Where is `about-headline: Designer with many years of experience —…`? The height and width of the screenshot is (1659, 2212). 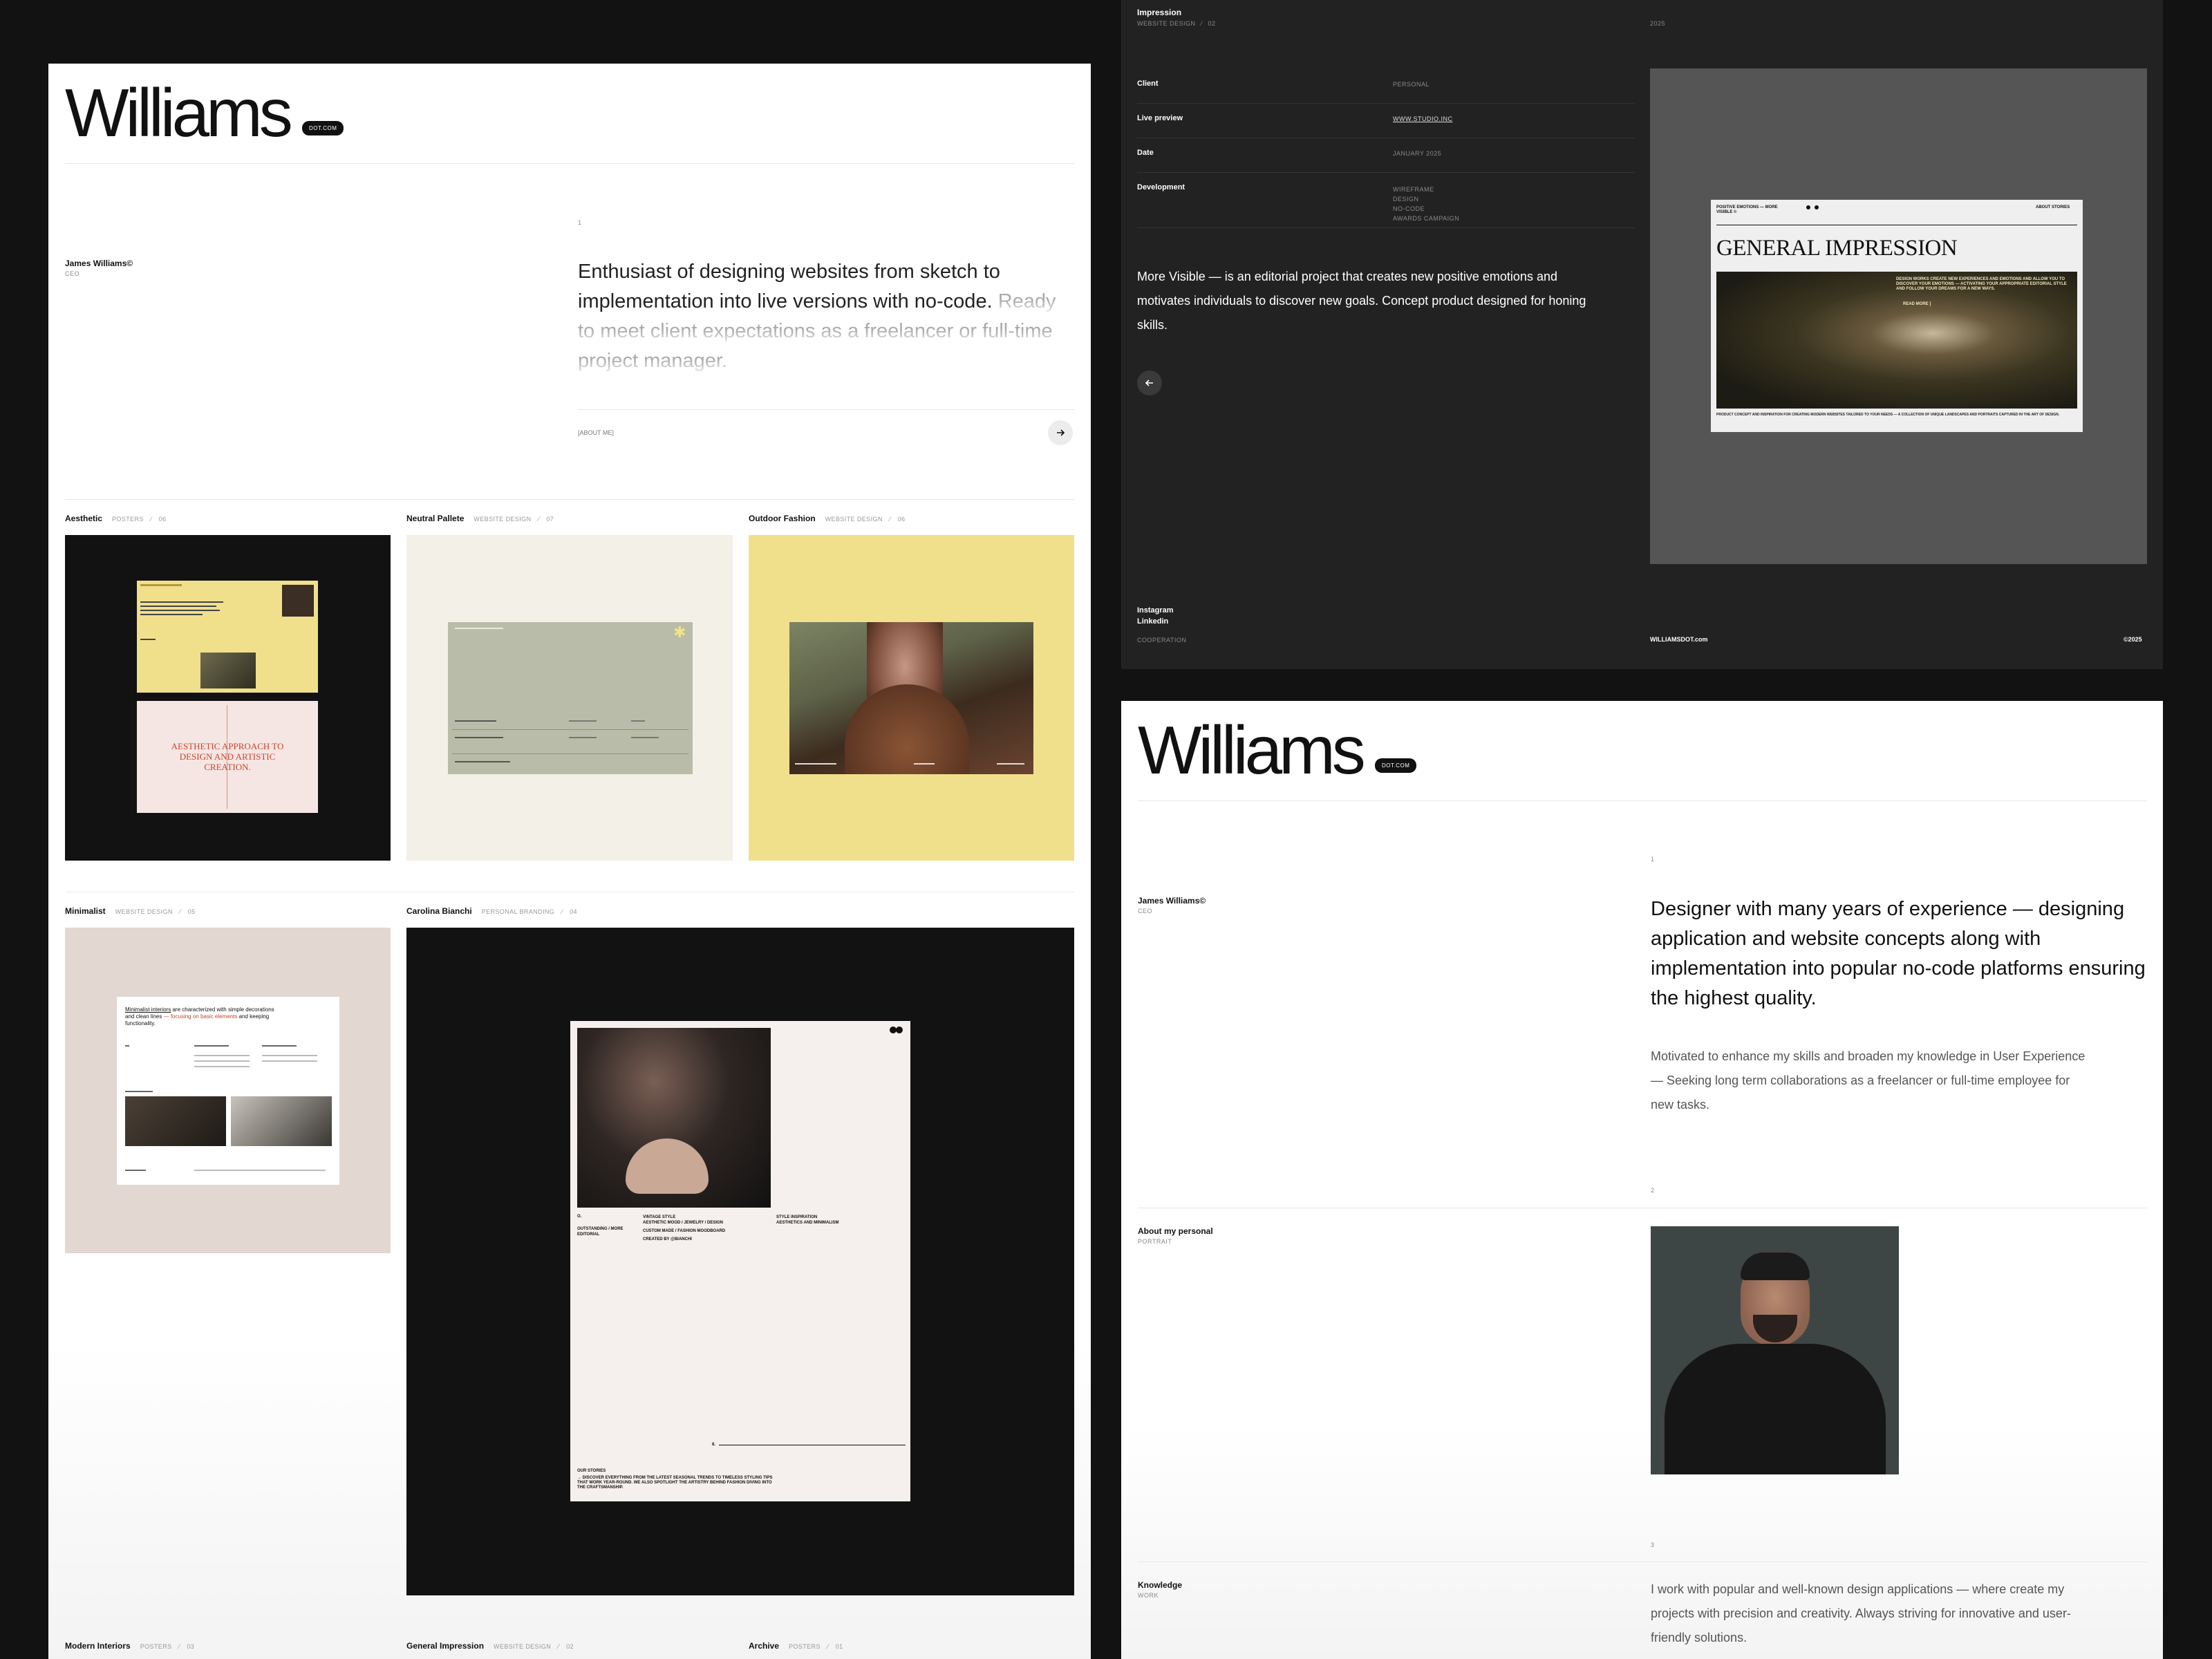
about-headline: Designer with many years of experience —… is located at coordinates (1899, 953).